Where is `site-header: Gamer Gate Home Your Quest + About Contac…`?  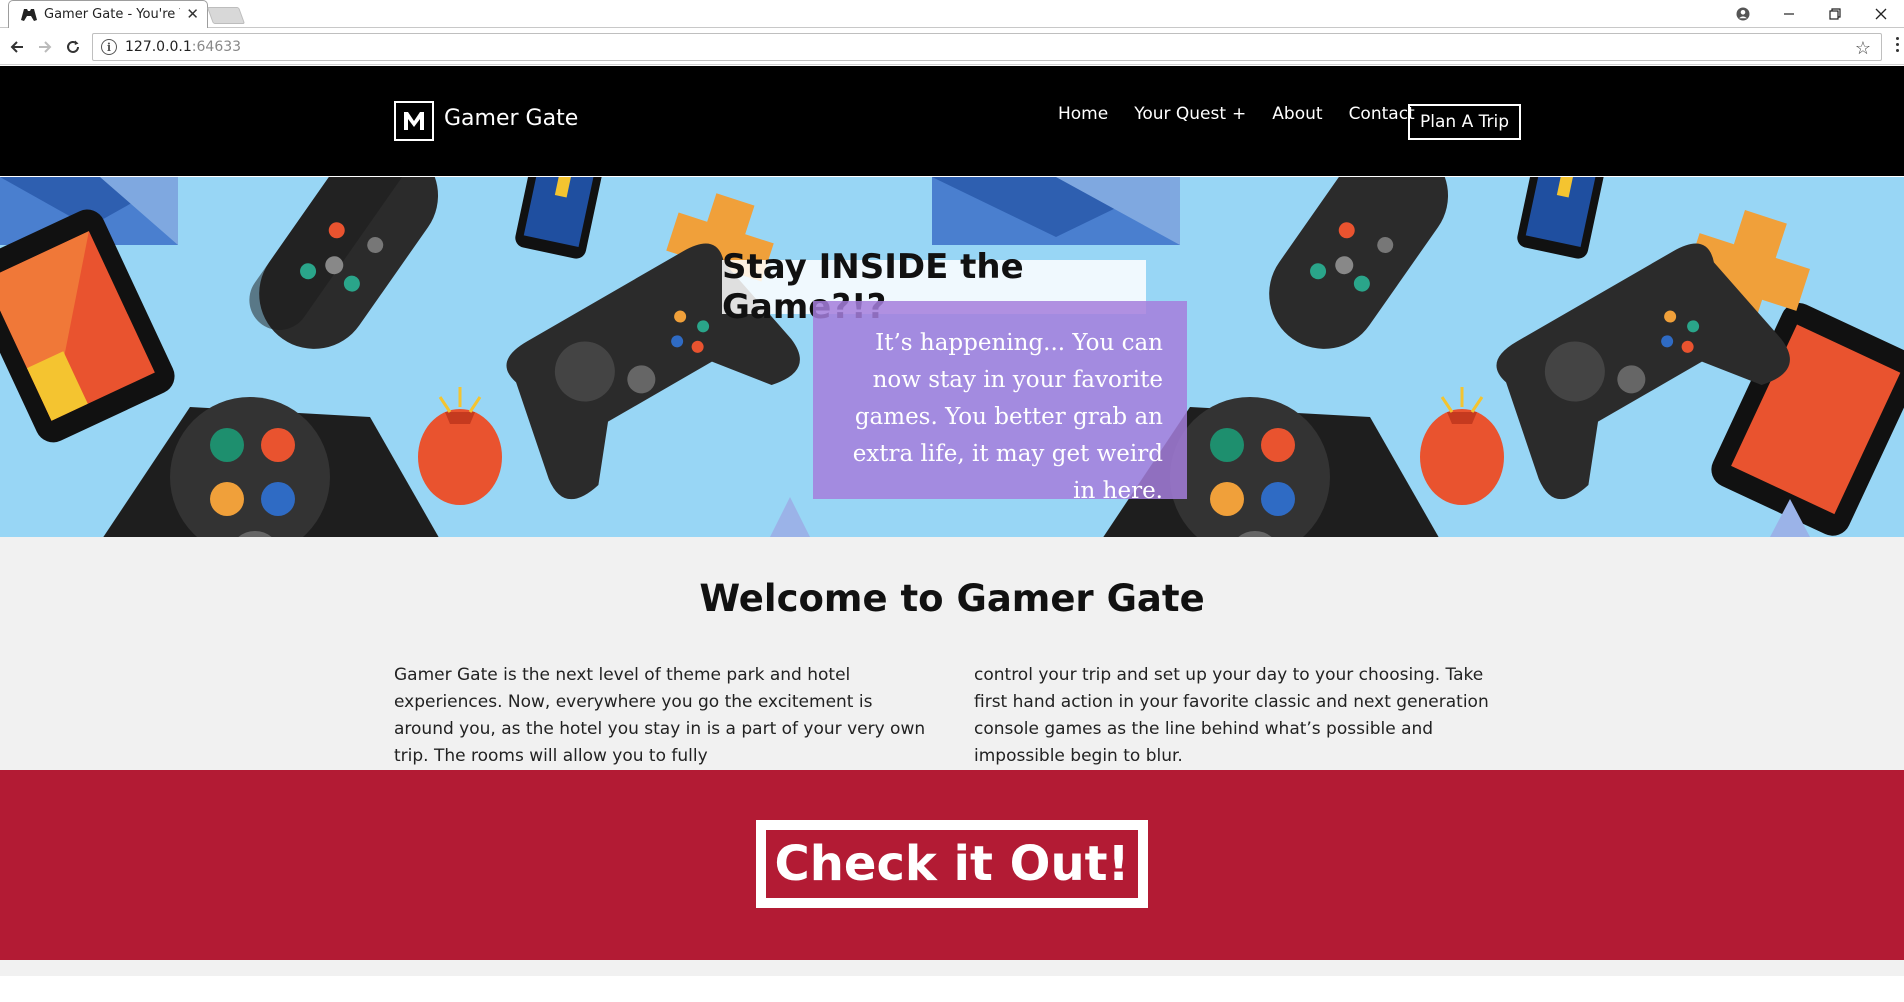
site-header: Gamer Gate Home Your Quest + About Contac… is located at coordinates (952, 121).